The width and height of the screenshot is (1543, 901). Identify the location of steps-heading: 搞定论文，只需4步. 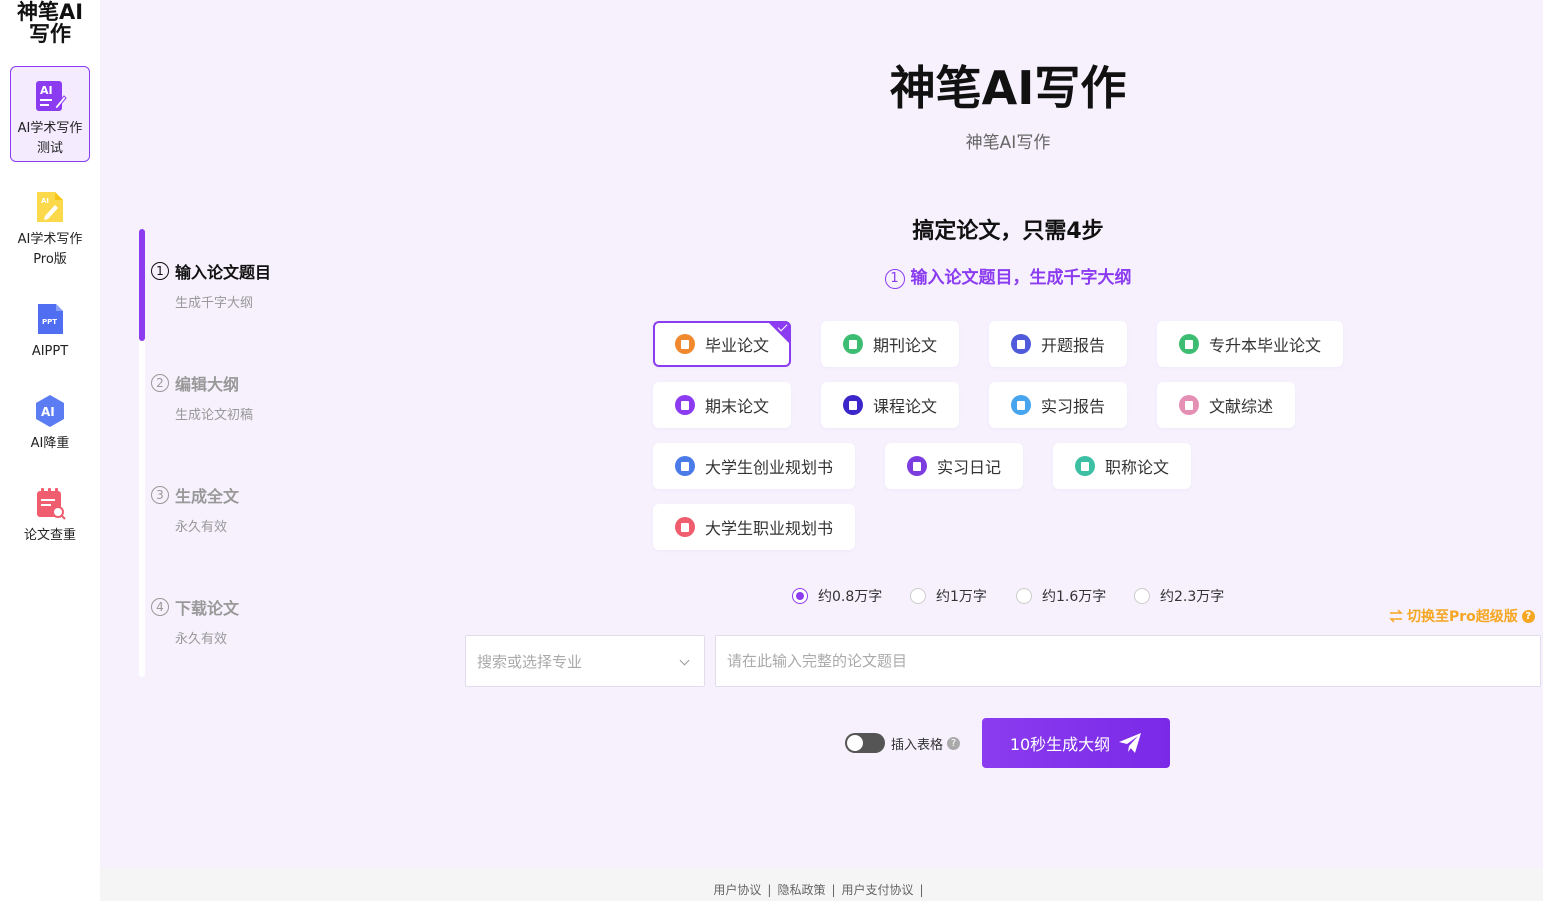
(1008, 231).